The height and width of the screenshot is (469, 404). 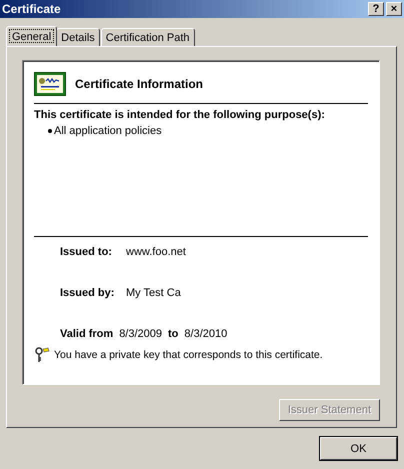 I want to click on field-label: to, so click(x=173, y=334).